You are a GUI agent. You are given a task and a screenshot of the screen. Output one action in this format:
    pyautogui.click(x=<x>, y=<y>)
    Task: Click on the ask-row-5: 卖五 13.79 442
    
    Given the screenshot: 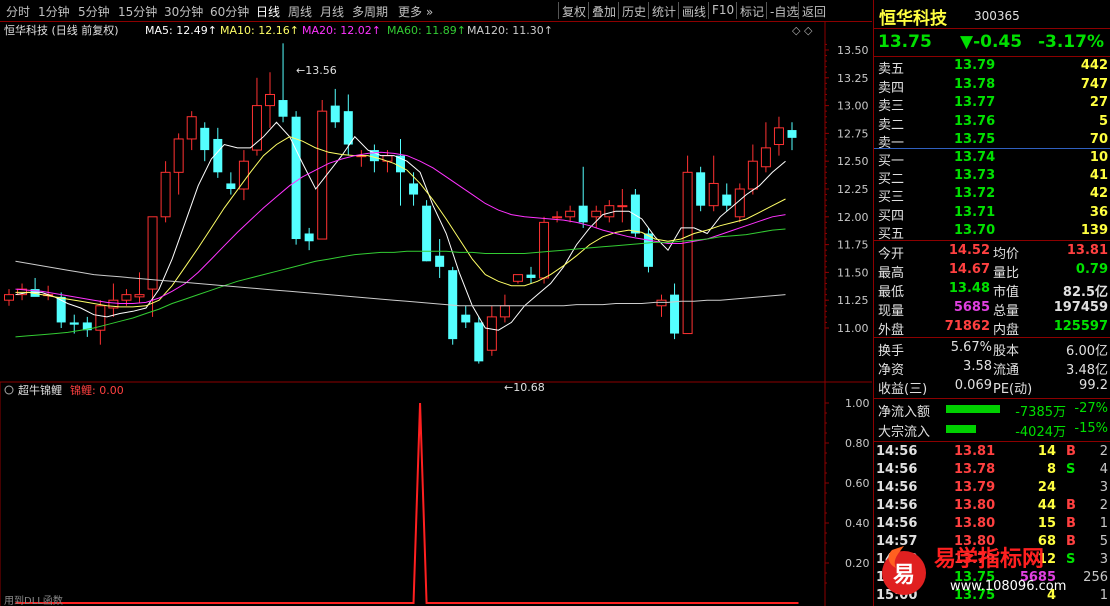 What is the action you would take?
    pyautogui.click(x=992, y=67)
    